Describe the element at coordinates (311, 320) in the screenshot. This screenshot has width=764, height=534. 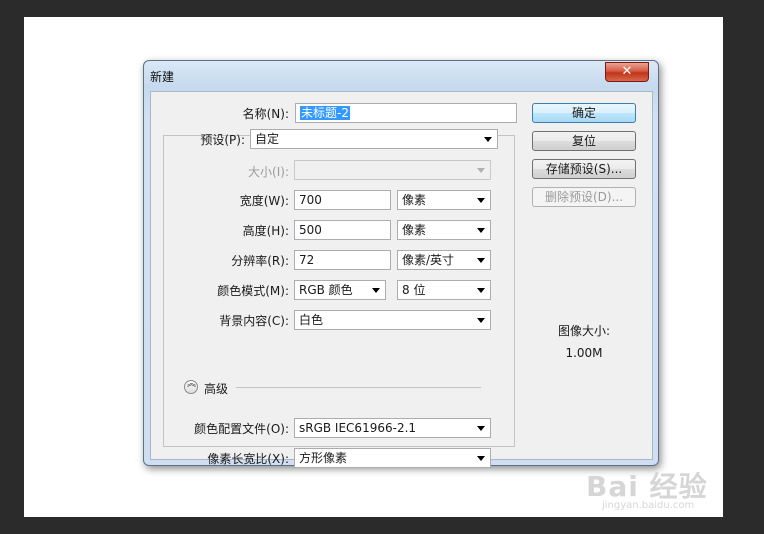
I see `background-value: 白色` at that location.